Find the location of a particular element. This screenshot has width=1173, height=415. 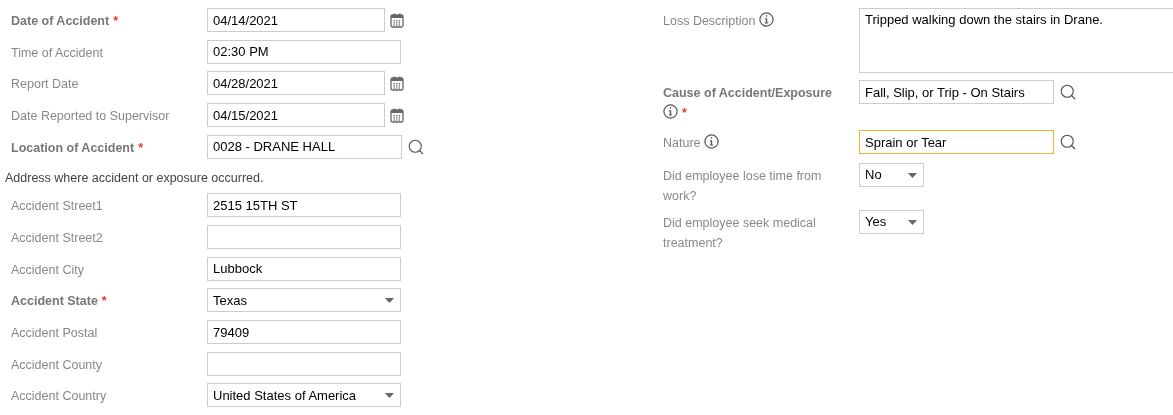

field-label: Did employee lose time from work? is located at coordinates (742, 186).